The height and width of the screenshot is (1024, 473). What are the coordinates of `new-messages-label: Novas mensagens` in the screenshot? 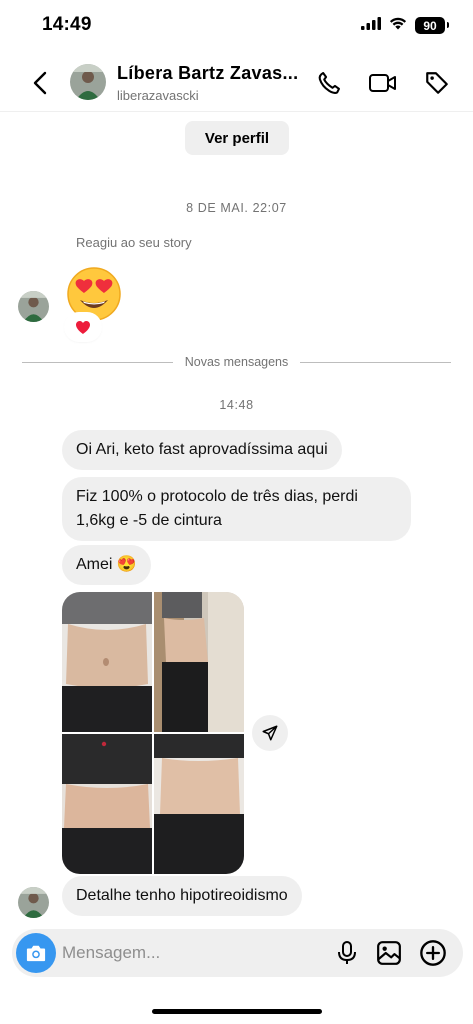 It's located at (236, 362).